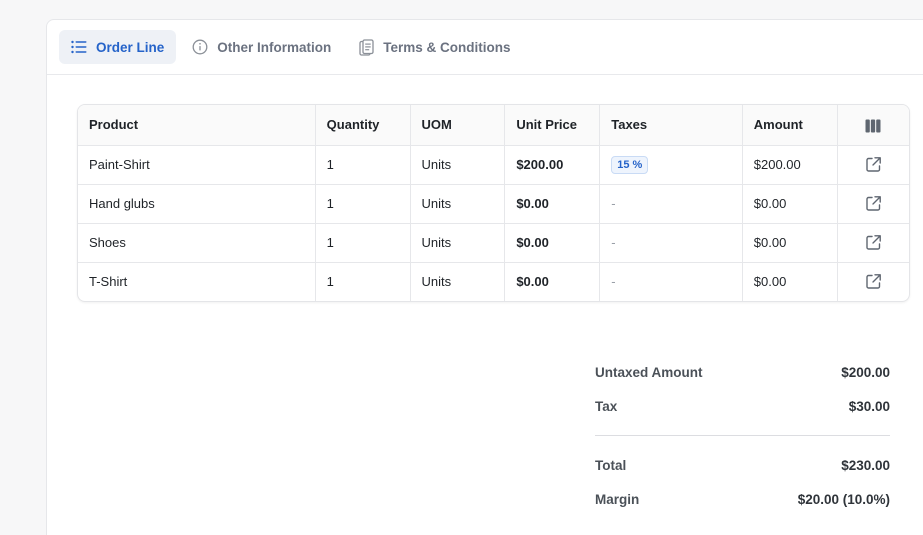  Describe the element at coordinates (843, 499) in the screenshot. I see `margin-value: $20.00 (10.0%)` at that location.